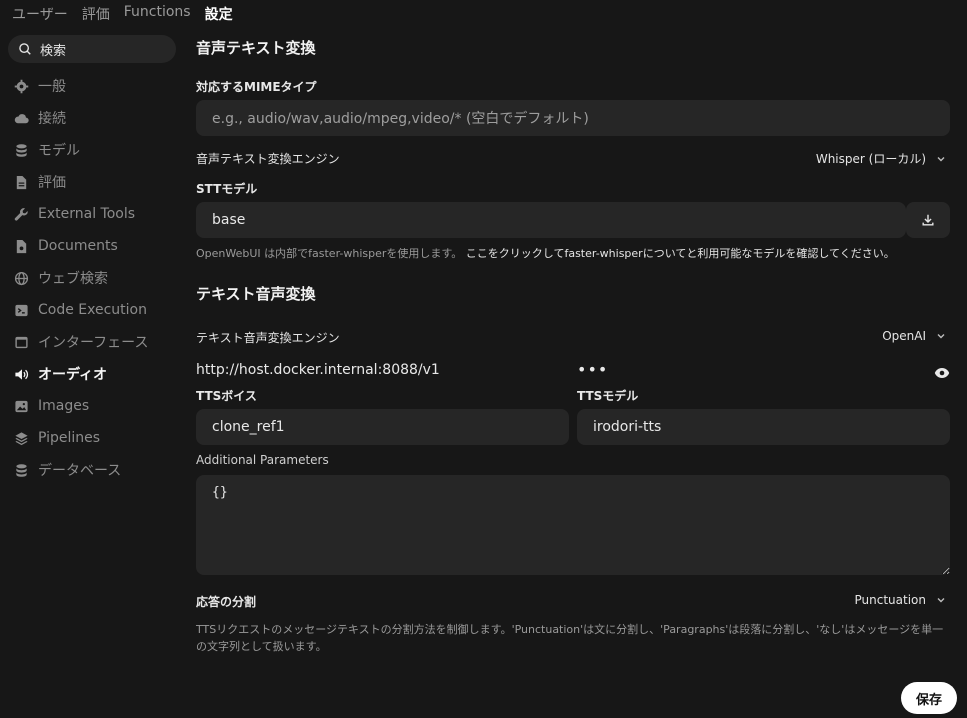  Describe the element at coordinates (78, 246) in the screenshot. I see `sidebar-item-label: Documents` at that location.